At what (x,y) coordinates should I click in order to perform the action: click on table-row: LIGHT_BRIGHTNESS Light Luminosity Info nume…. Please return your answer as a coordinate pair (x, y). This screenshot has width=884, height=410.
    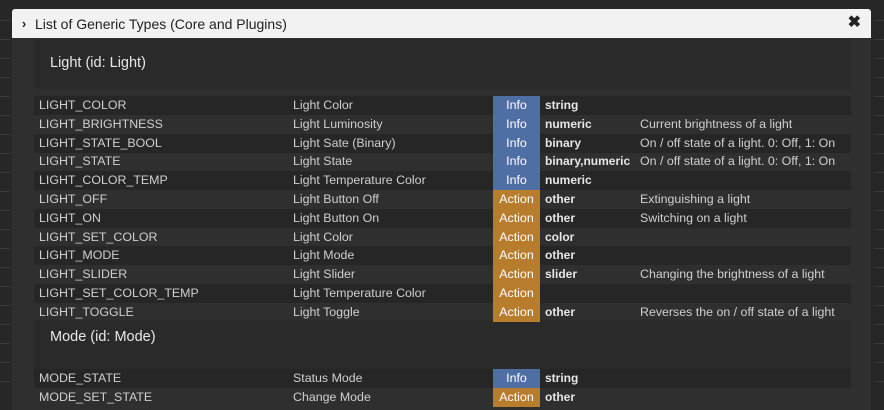
    Looking at the image, I should click on (442, 124).